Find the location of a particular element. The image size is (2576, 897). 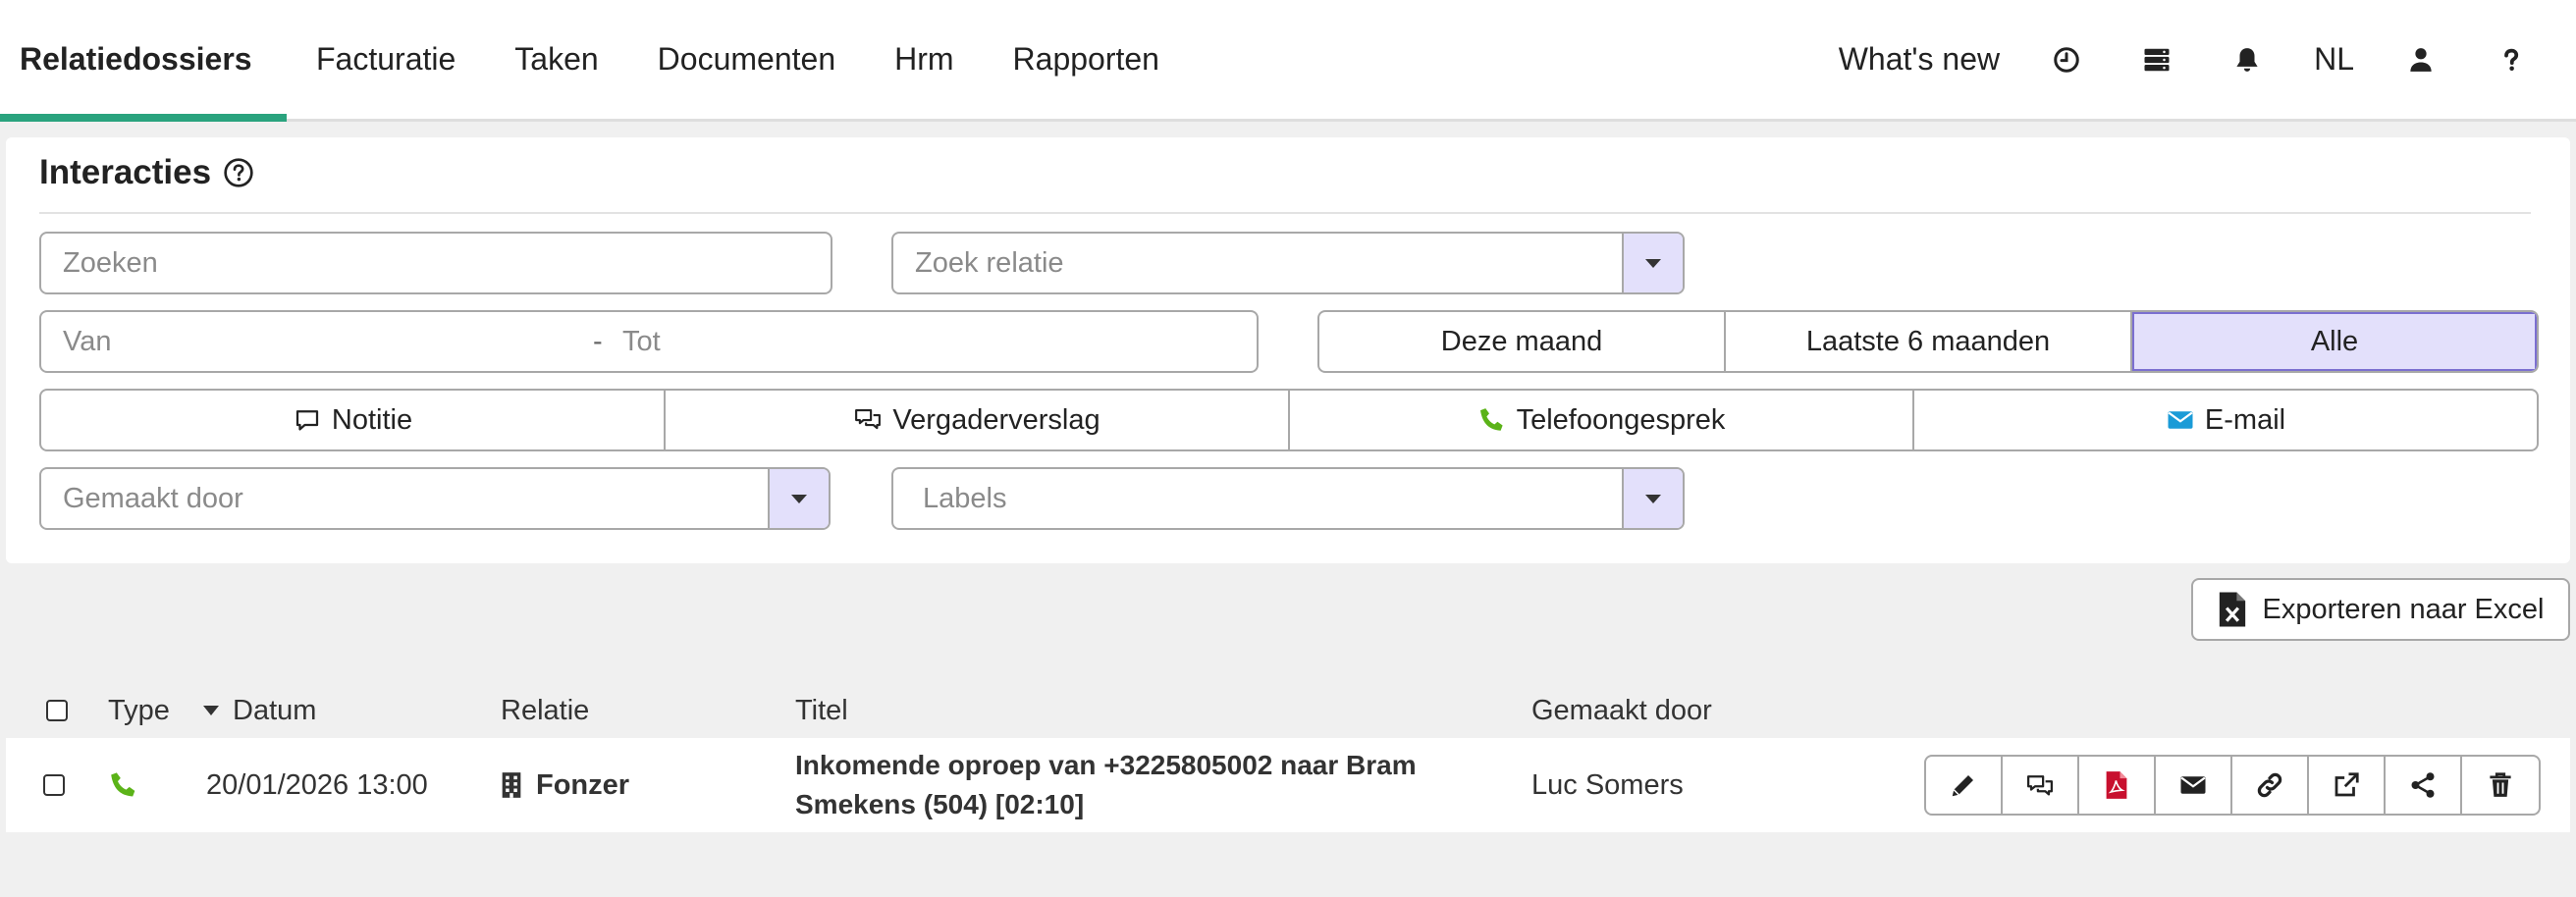

created-by-dropdown-button is located at coordinates (798, 498).